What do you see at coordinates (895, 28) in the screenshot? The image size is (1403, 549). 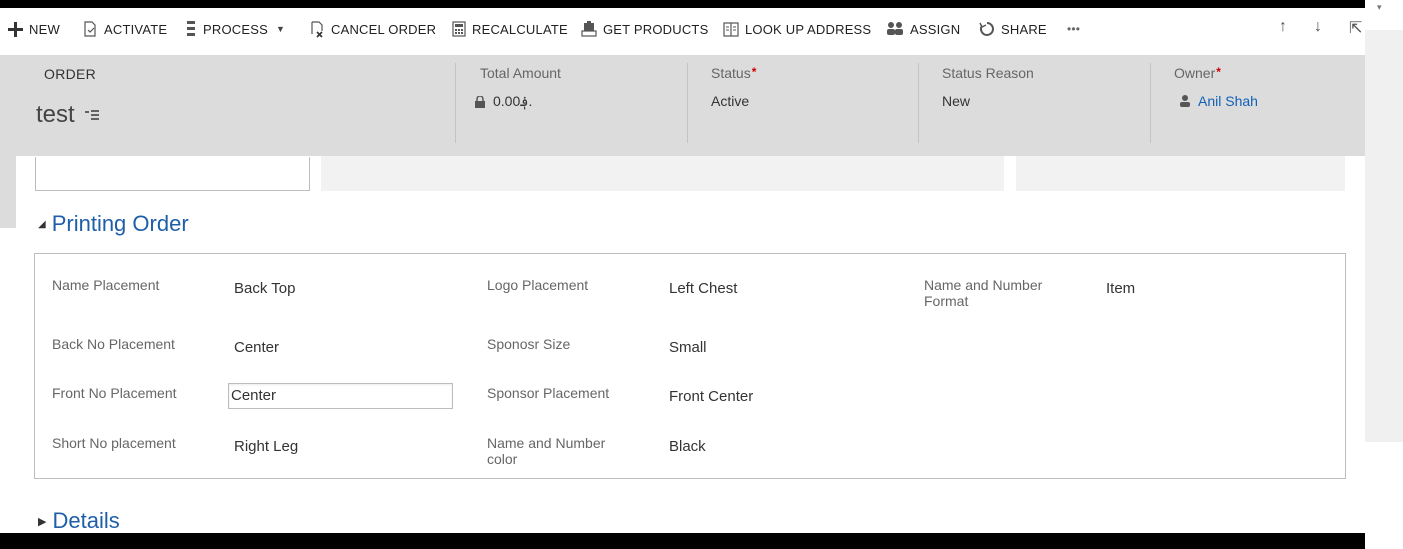 I see `users-icon` at bounding box center [895, 28].